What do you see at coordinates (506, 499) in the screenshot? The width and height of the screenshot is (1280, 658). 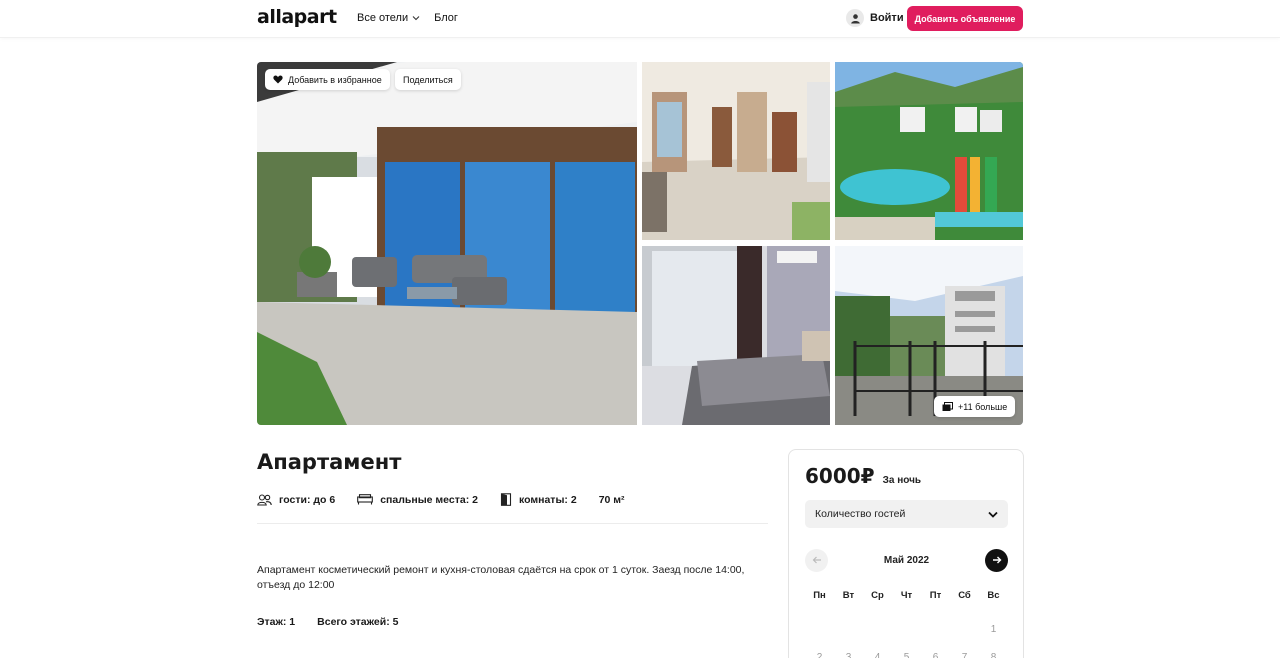 I see `door-icon` at bounding box center [506, 499].